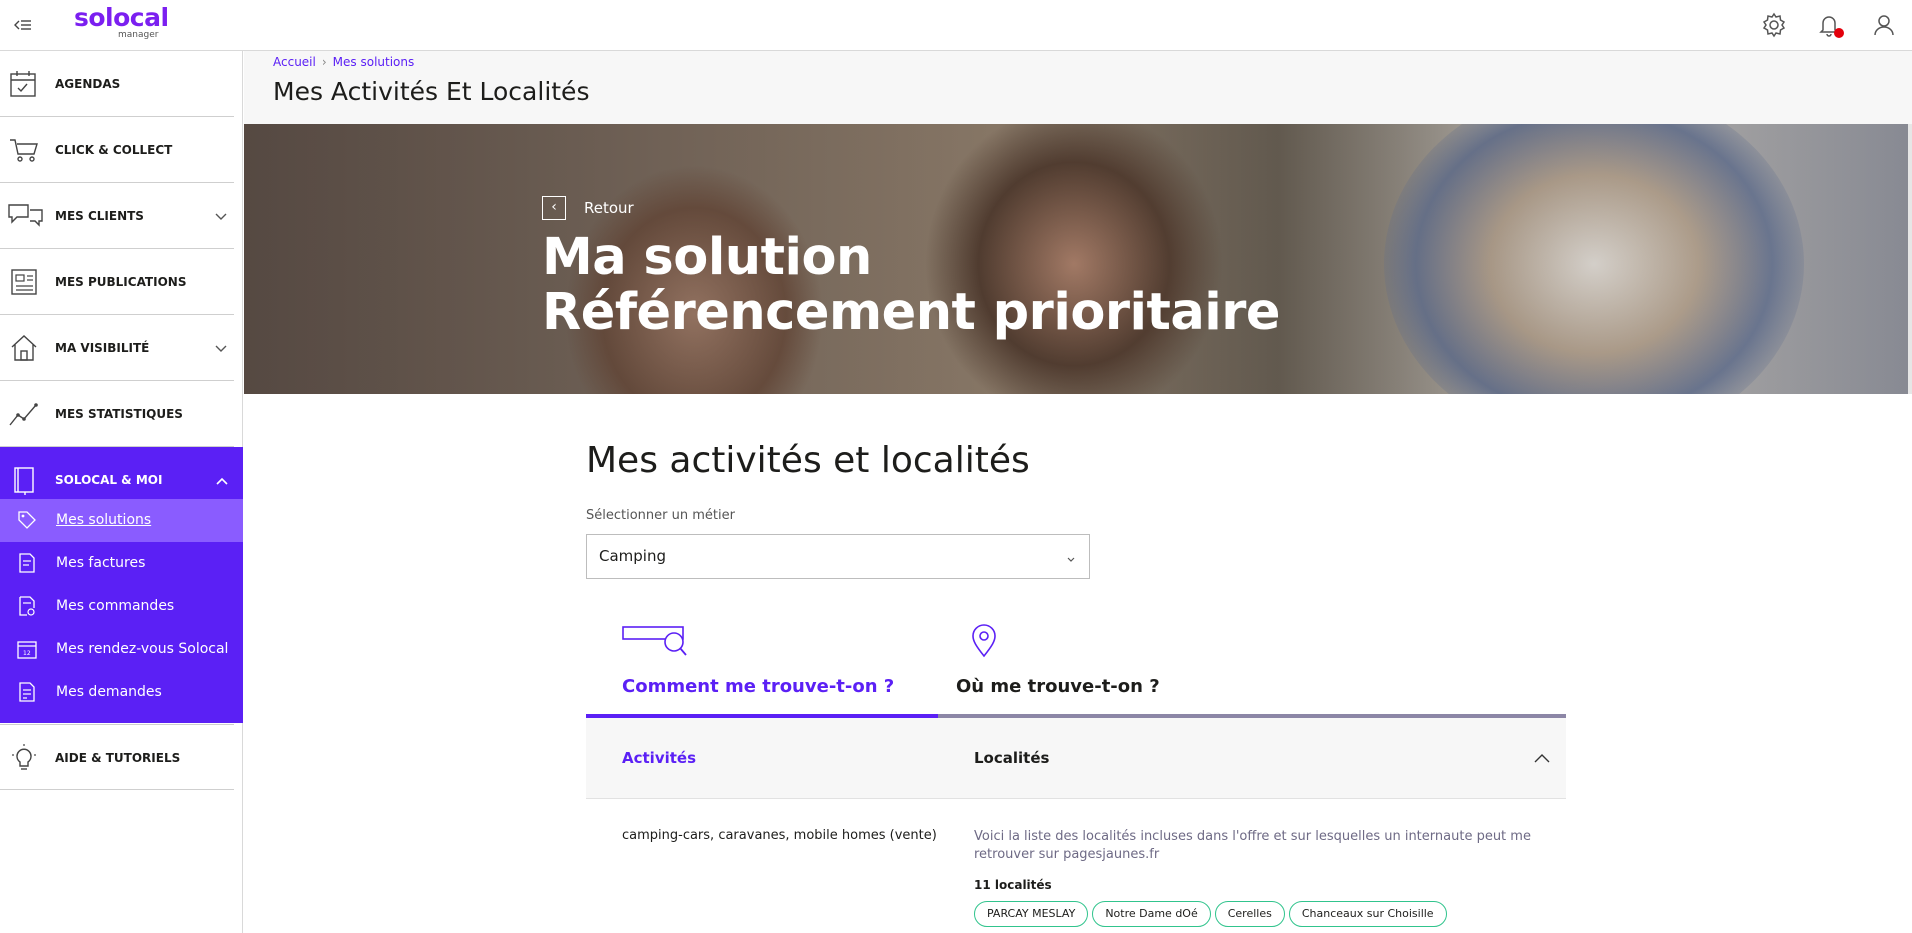 This screenshot has width=1912, height=933. What do you see at coordinates (632, 556) in the screenshot?
I see `select-value: Camping` at bounding box center [632, 556].